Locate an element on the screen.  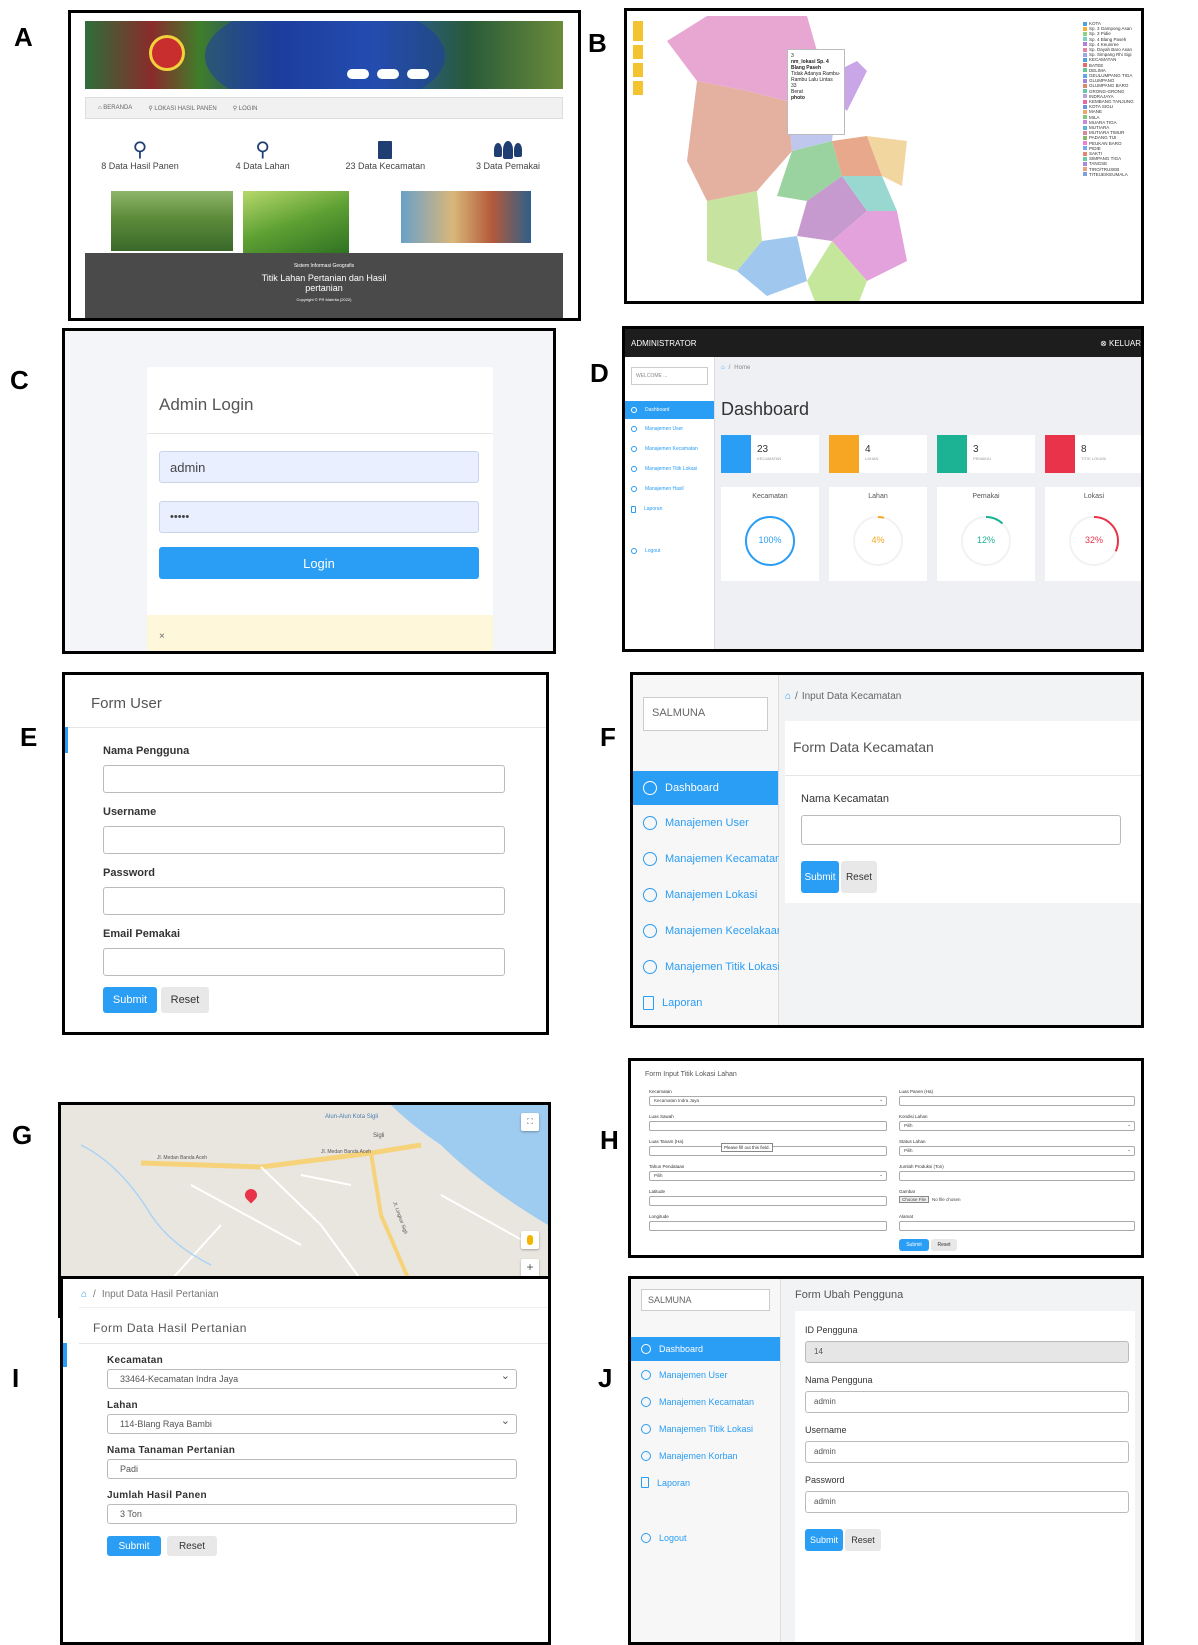
form-group: Nama Tanaman Pertanian Padi is located at coordinates (312, 1467).